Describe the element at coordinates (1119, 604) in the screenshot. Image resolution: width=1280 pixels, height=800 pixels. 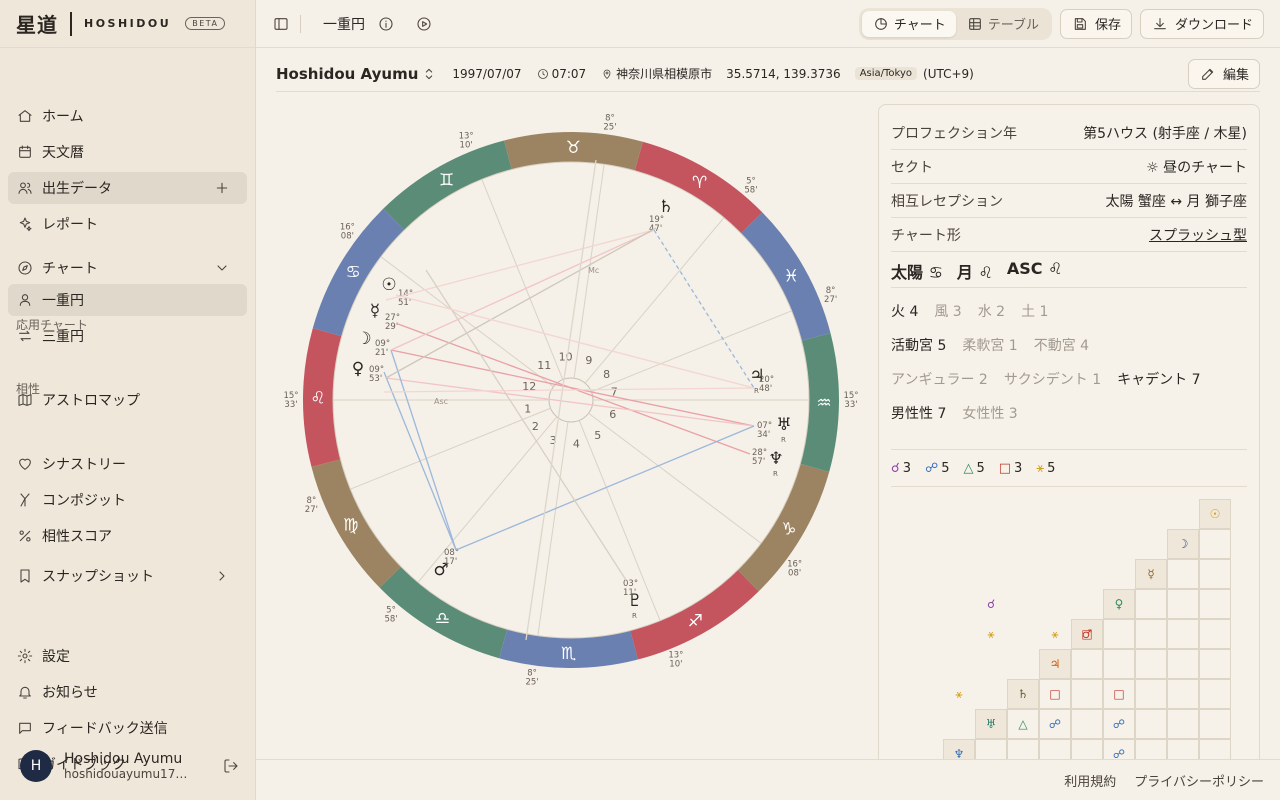
I see `grid-planet-header: ♀` at that location.